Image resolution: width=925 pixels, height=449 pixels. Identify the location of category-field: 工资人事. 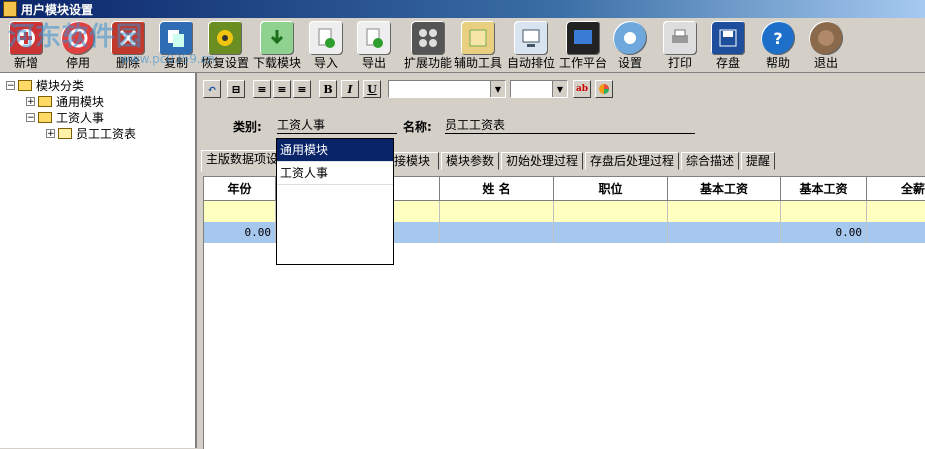
(337, 125).